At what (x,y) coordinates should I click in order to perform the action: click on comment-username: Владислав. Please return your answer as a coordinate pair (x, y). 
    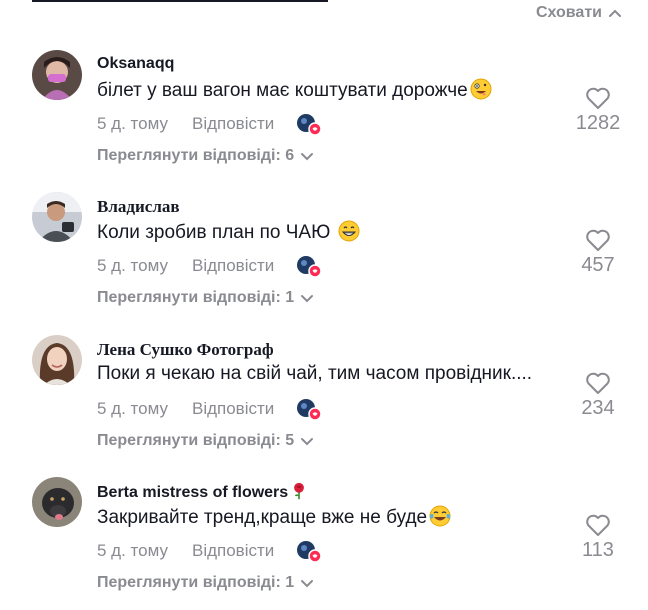
    Looking at the image, I should click on (138, 207).